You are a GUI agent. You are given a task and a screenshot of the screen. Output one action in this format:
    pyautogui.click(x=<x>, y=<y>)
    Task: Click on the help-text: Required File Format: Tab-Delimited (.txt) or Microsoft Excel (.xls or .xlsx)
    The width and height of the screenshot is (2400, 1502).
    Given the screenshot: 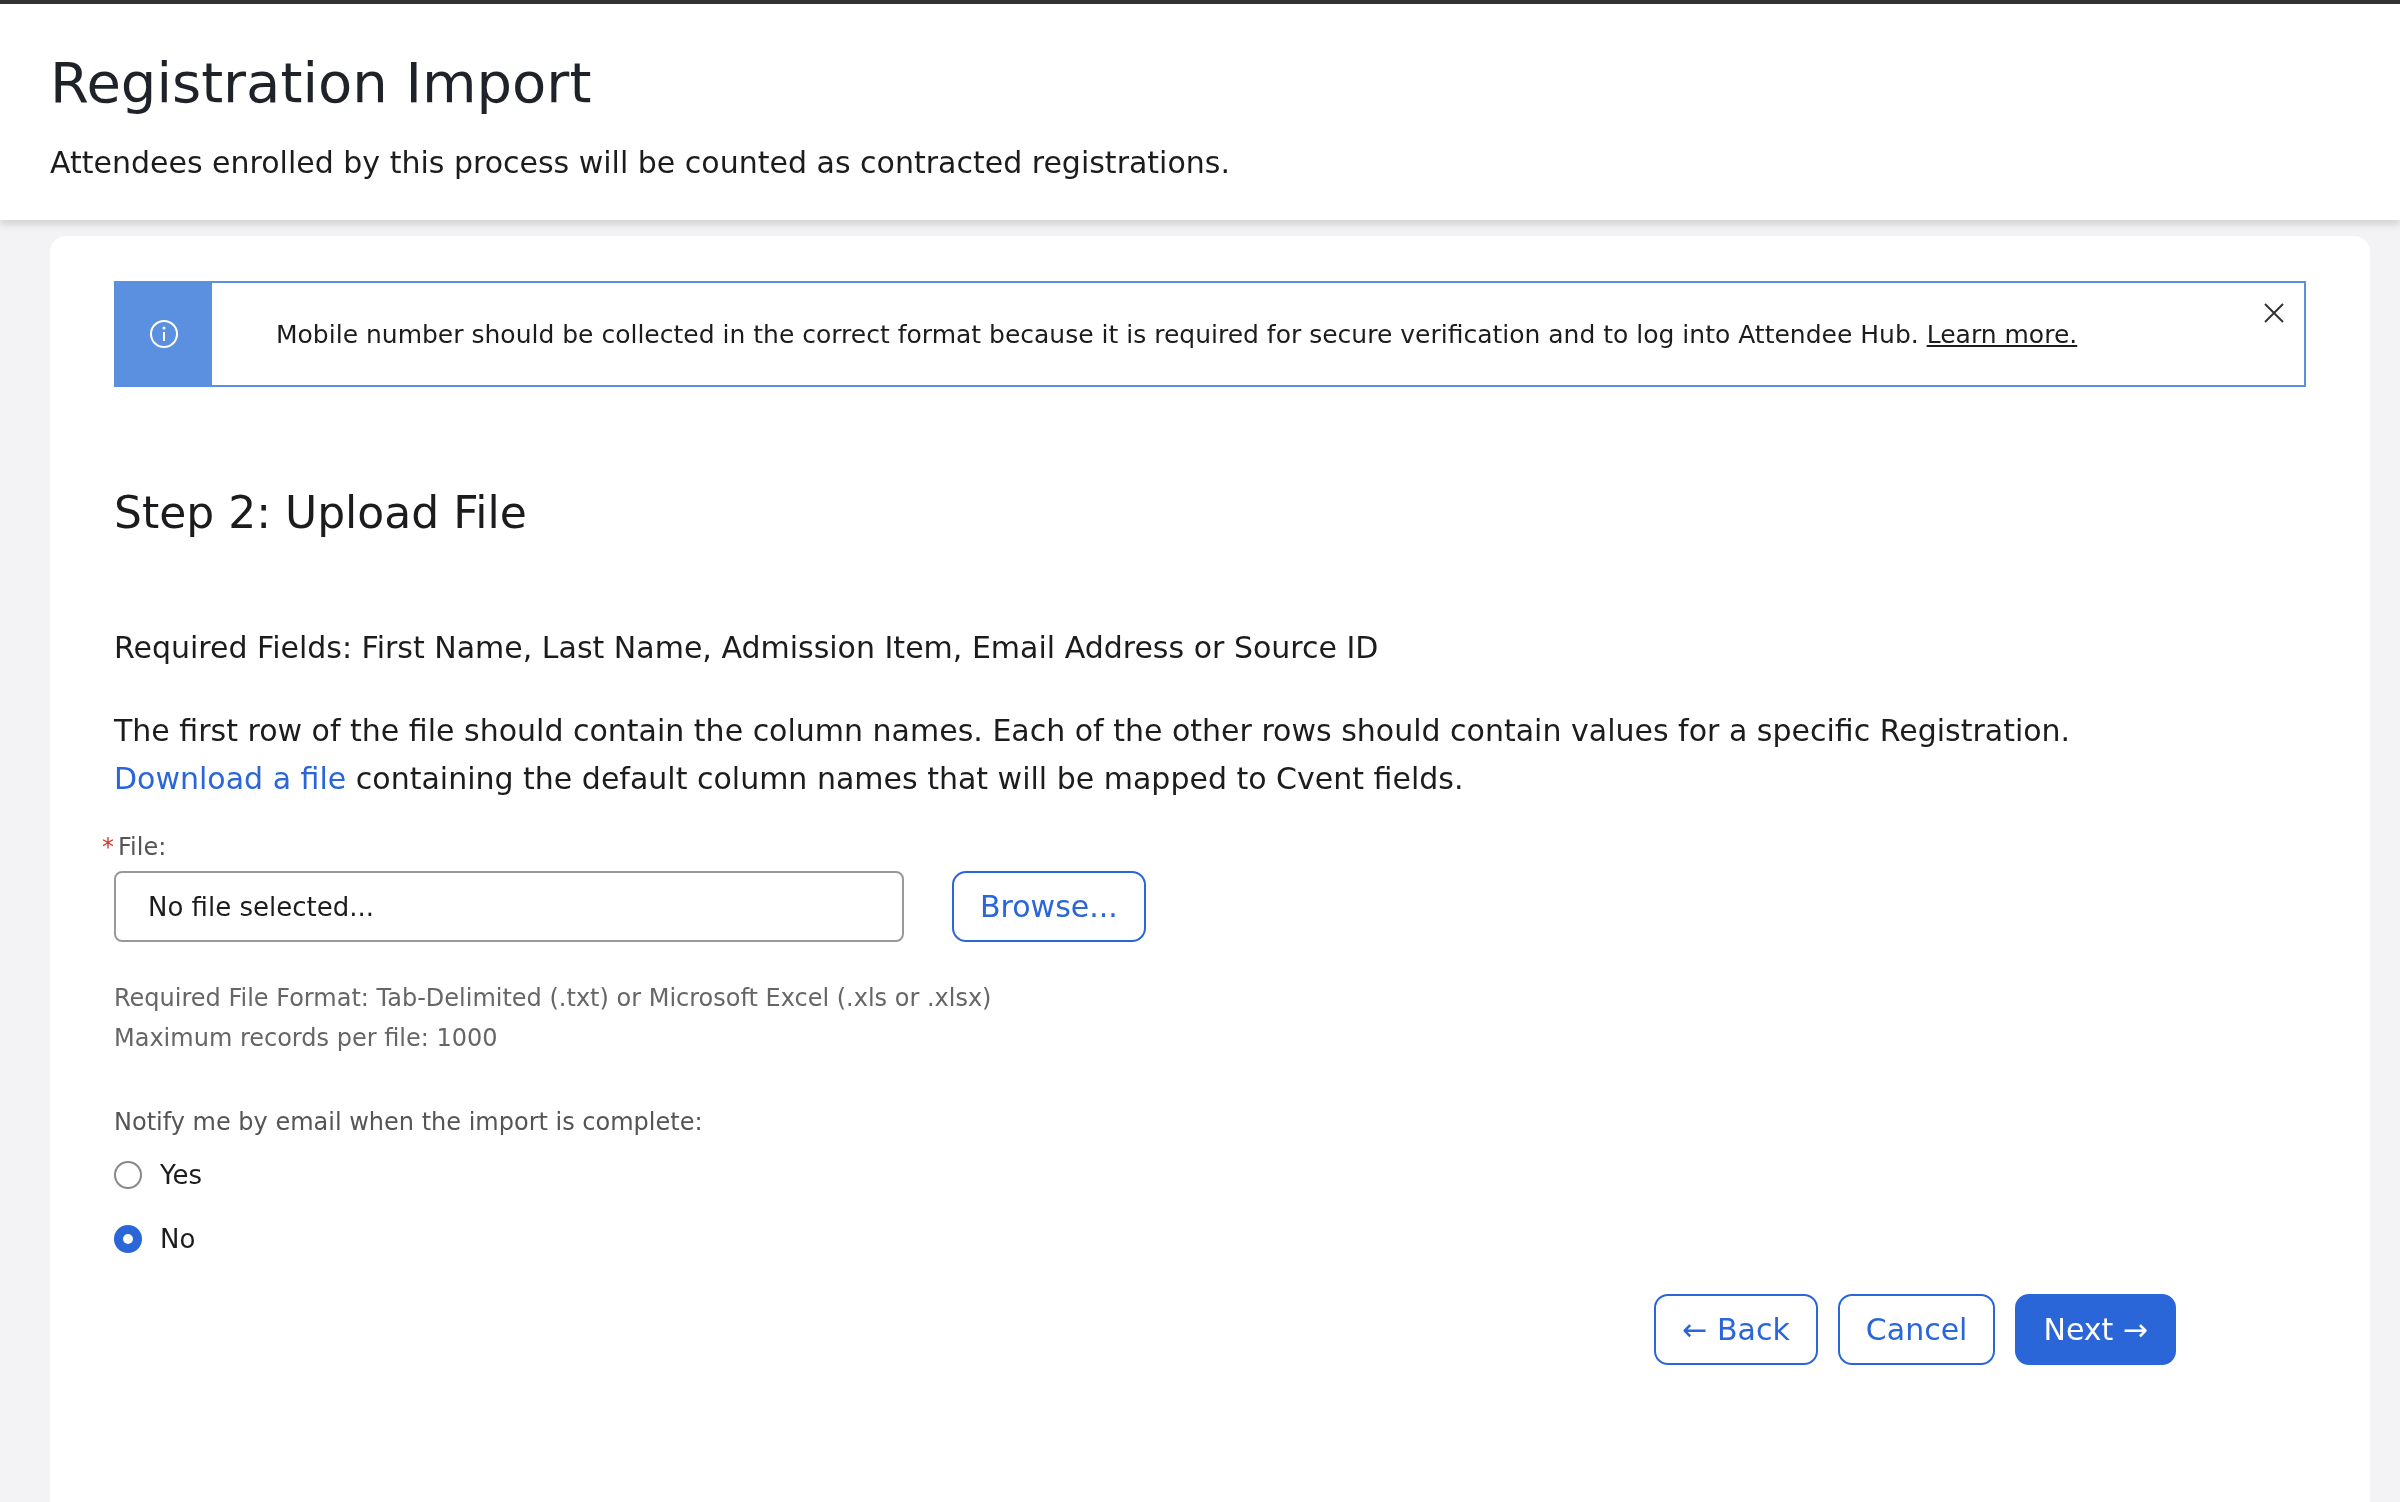 What is the action you would take?
    pyautogui.click(x=553, y=998)
    